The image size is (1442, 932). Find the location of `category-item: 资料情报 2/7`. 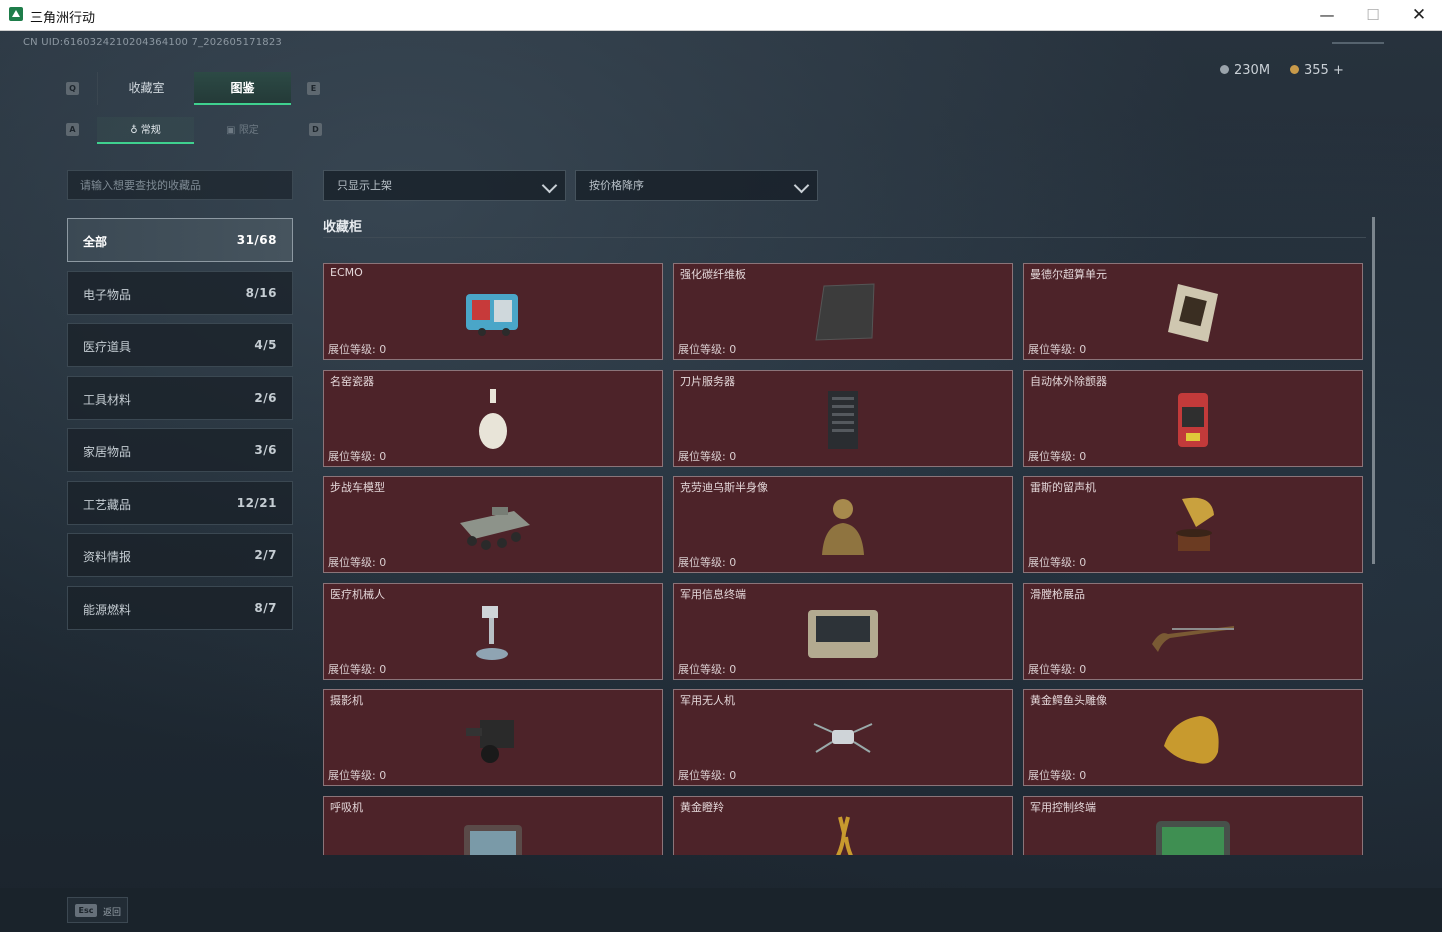

category-item: 资料情报 2/7 is located at coordinates (180, 555).